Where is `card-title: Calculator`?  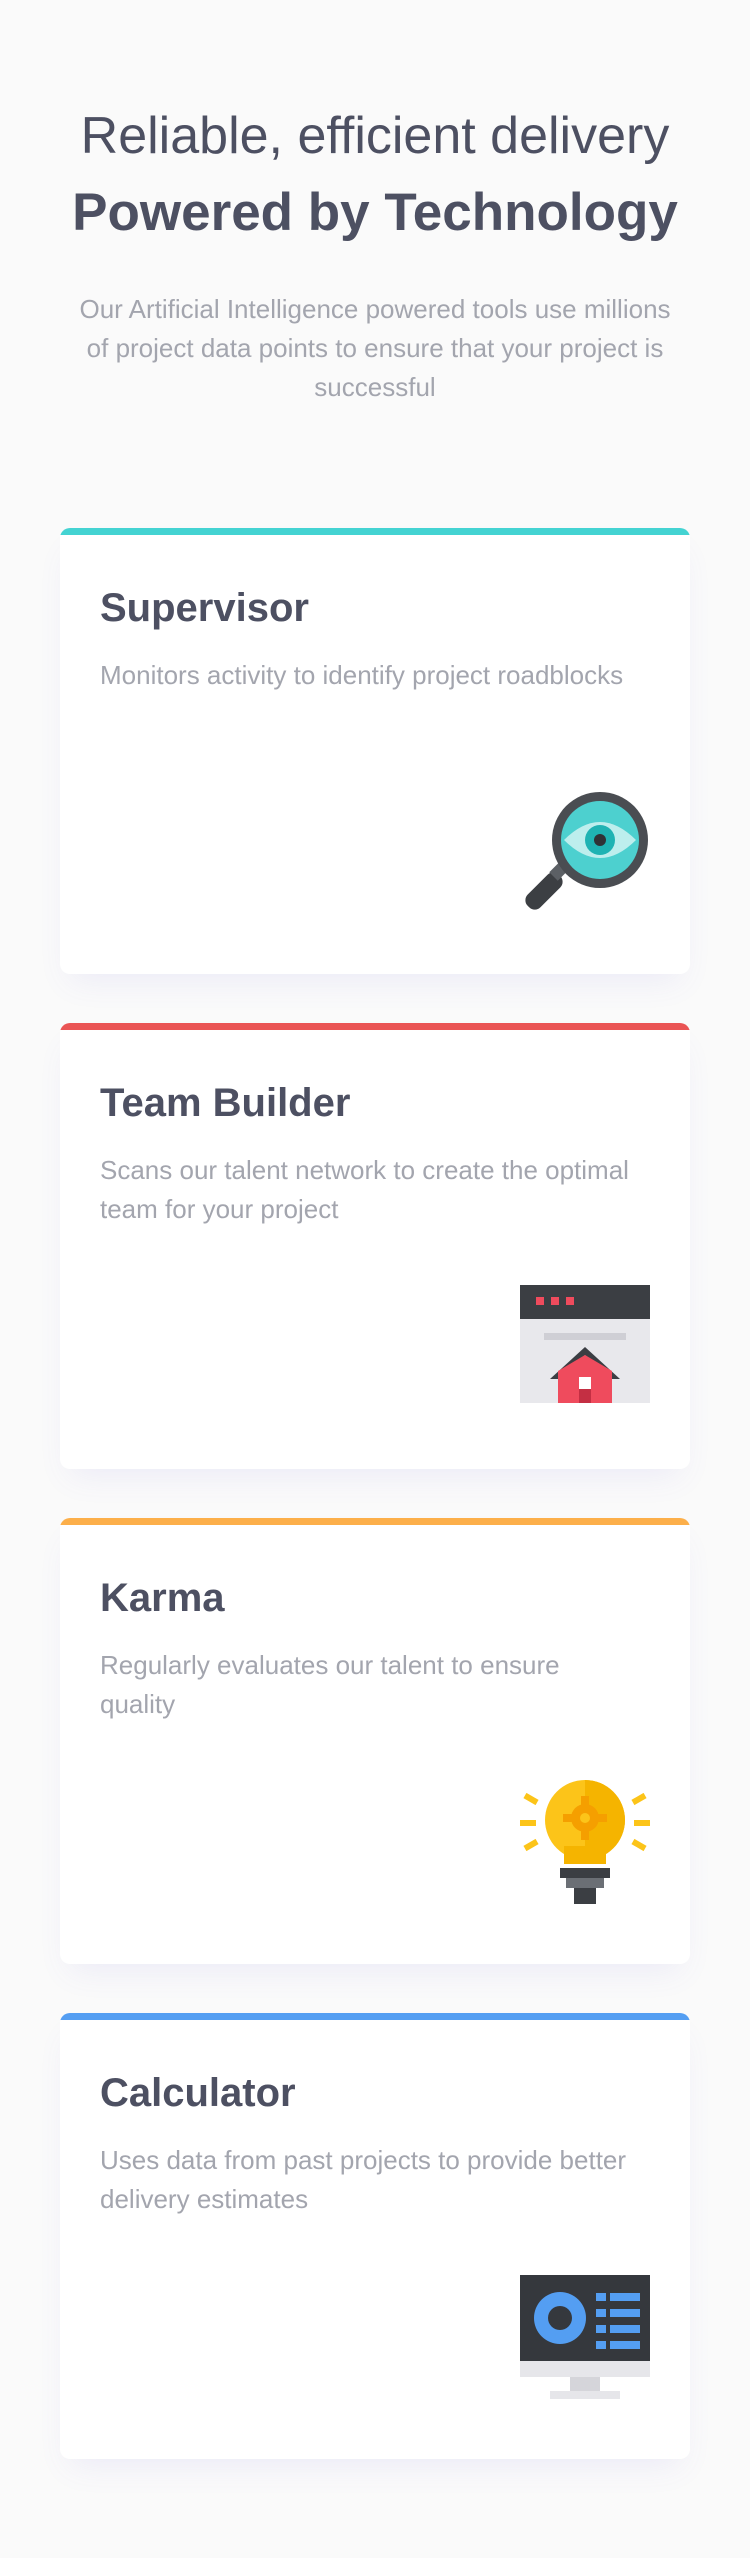
card-title: Calculator is located at coordinates (198, 2093).